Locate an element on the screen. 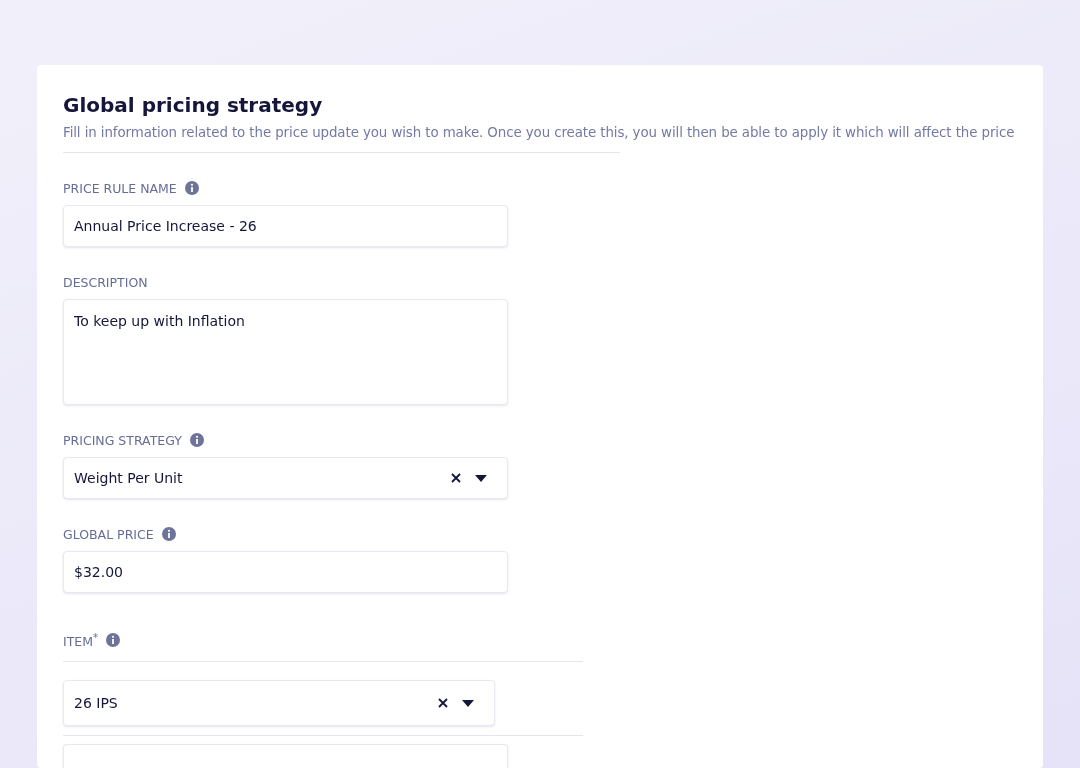  input-field: $32.00 is located at coordinates (285, 572).